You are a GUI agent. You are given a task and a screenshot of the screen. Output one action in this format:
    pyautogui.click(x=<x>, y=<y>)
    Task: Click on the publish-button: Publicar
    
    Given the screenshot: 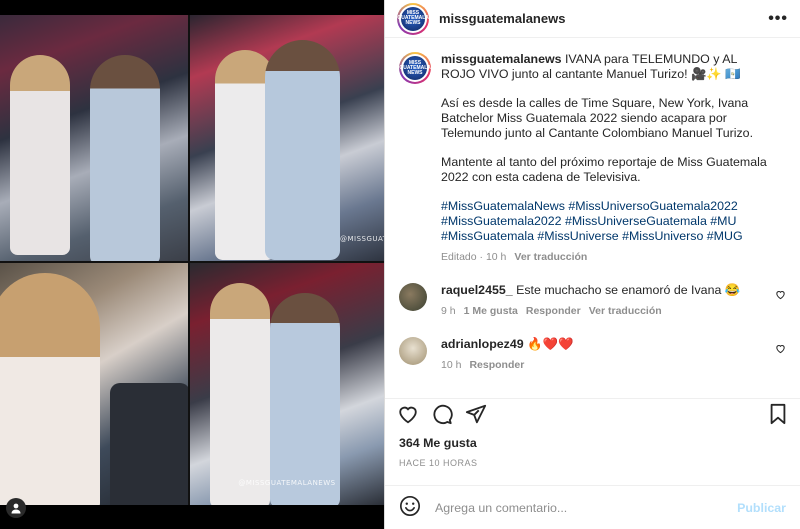 What is the action you would take?
    pyautogui.click(x=761, y=508)
    